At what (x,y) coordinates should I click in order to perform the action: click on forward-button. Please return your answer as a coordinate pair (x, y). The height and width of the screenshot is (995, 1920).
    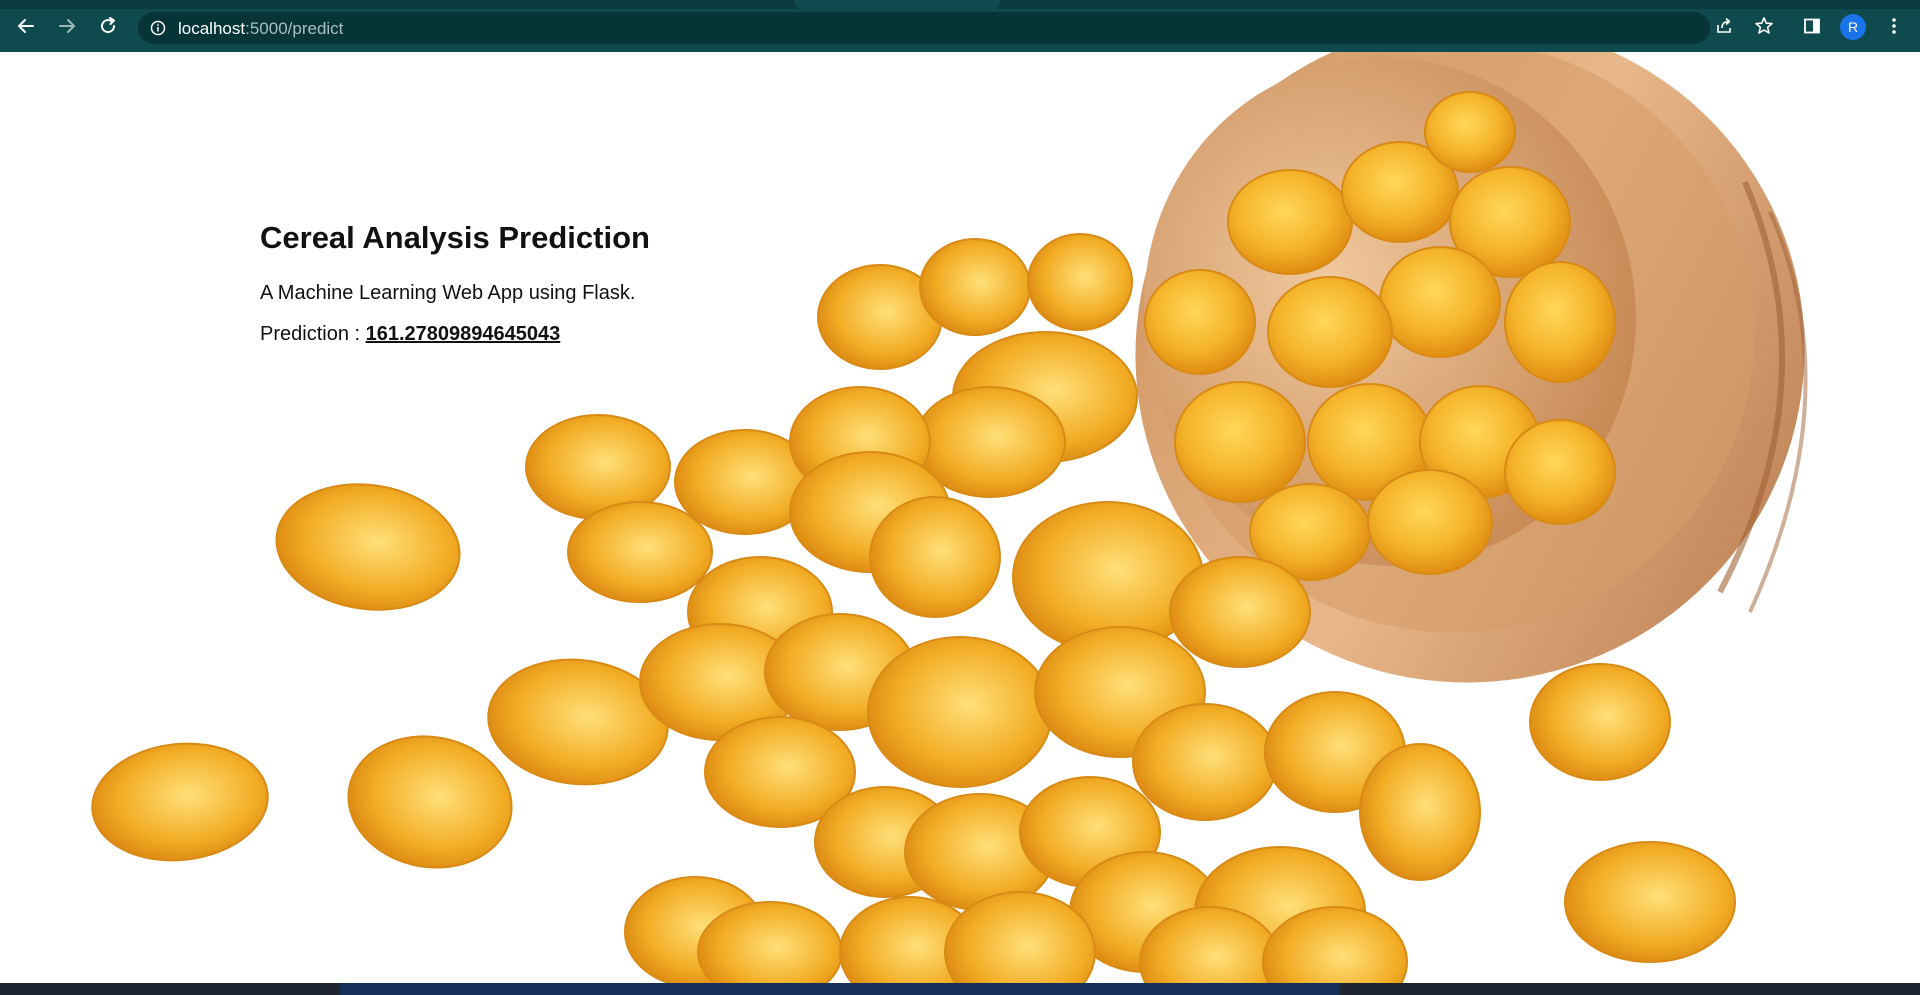
    Looking at the image, I should click on (67, 26).